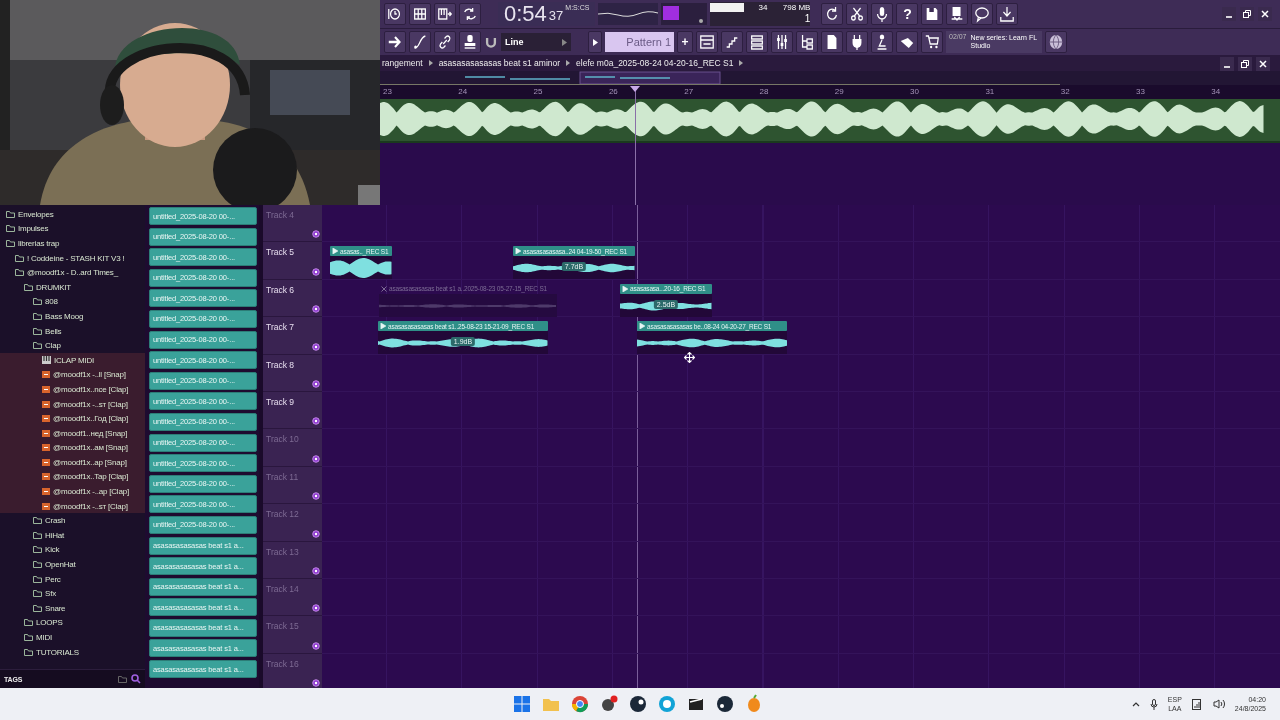 The width and height of the screenshot is (1280, 720). What do you see at coordinates (420, 14) in the screenshot?
I see `grid-button` at bounding box center [420, 14].